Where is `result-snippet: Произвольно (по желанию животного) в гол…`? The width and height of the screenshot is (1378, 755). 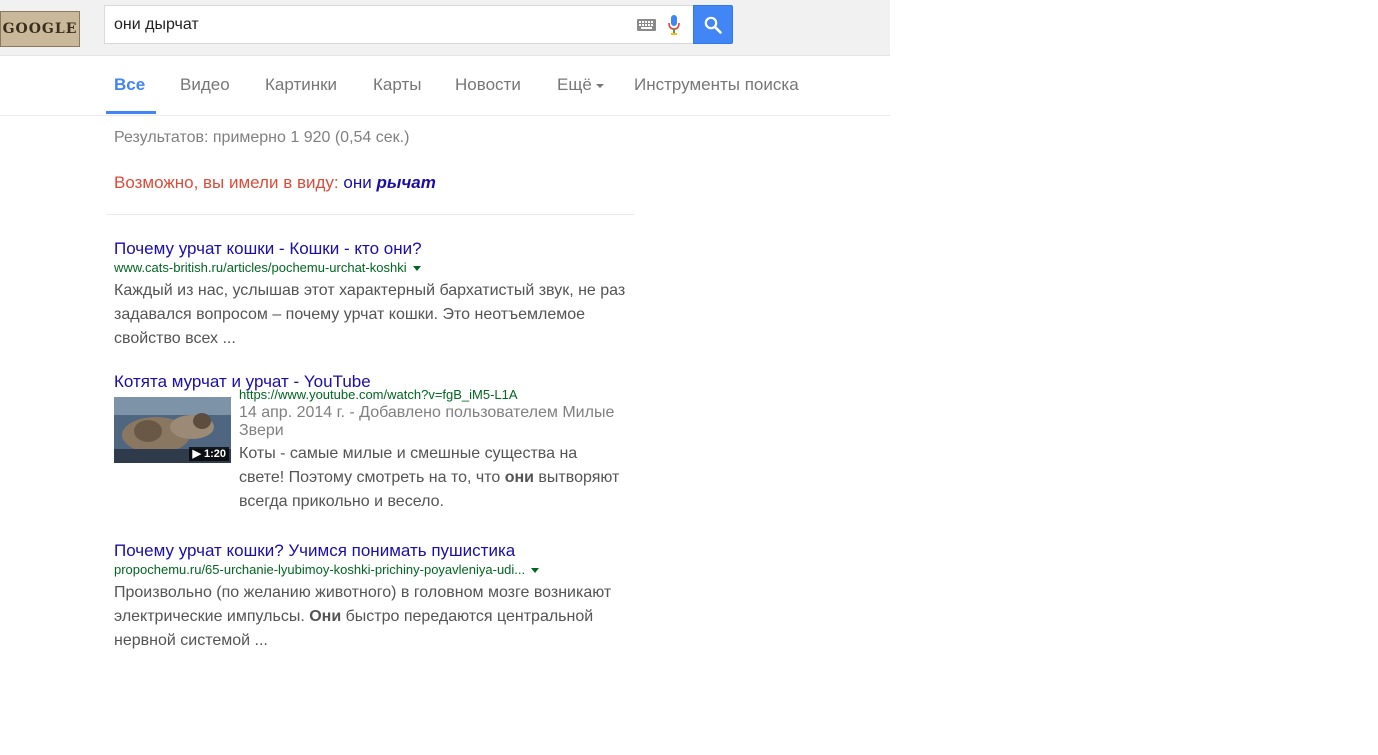 result-snippet: Произвольно (по желанию животного) в гол… is located at coordinates (370, 617).